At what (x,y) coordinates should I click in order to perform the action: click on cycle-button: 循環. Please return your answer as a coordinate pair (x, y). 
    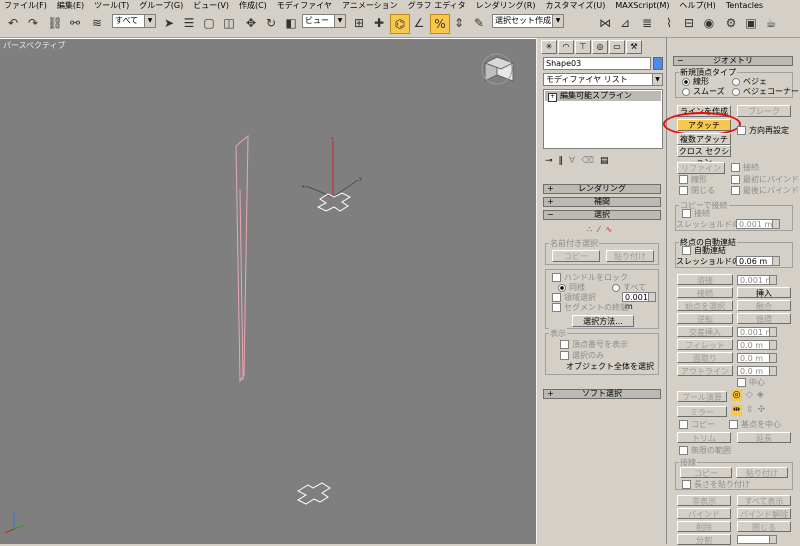
    Looking at the image, I should click on (764, 318).